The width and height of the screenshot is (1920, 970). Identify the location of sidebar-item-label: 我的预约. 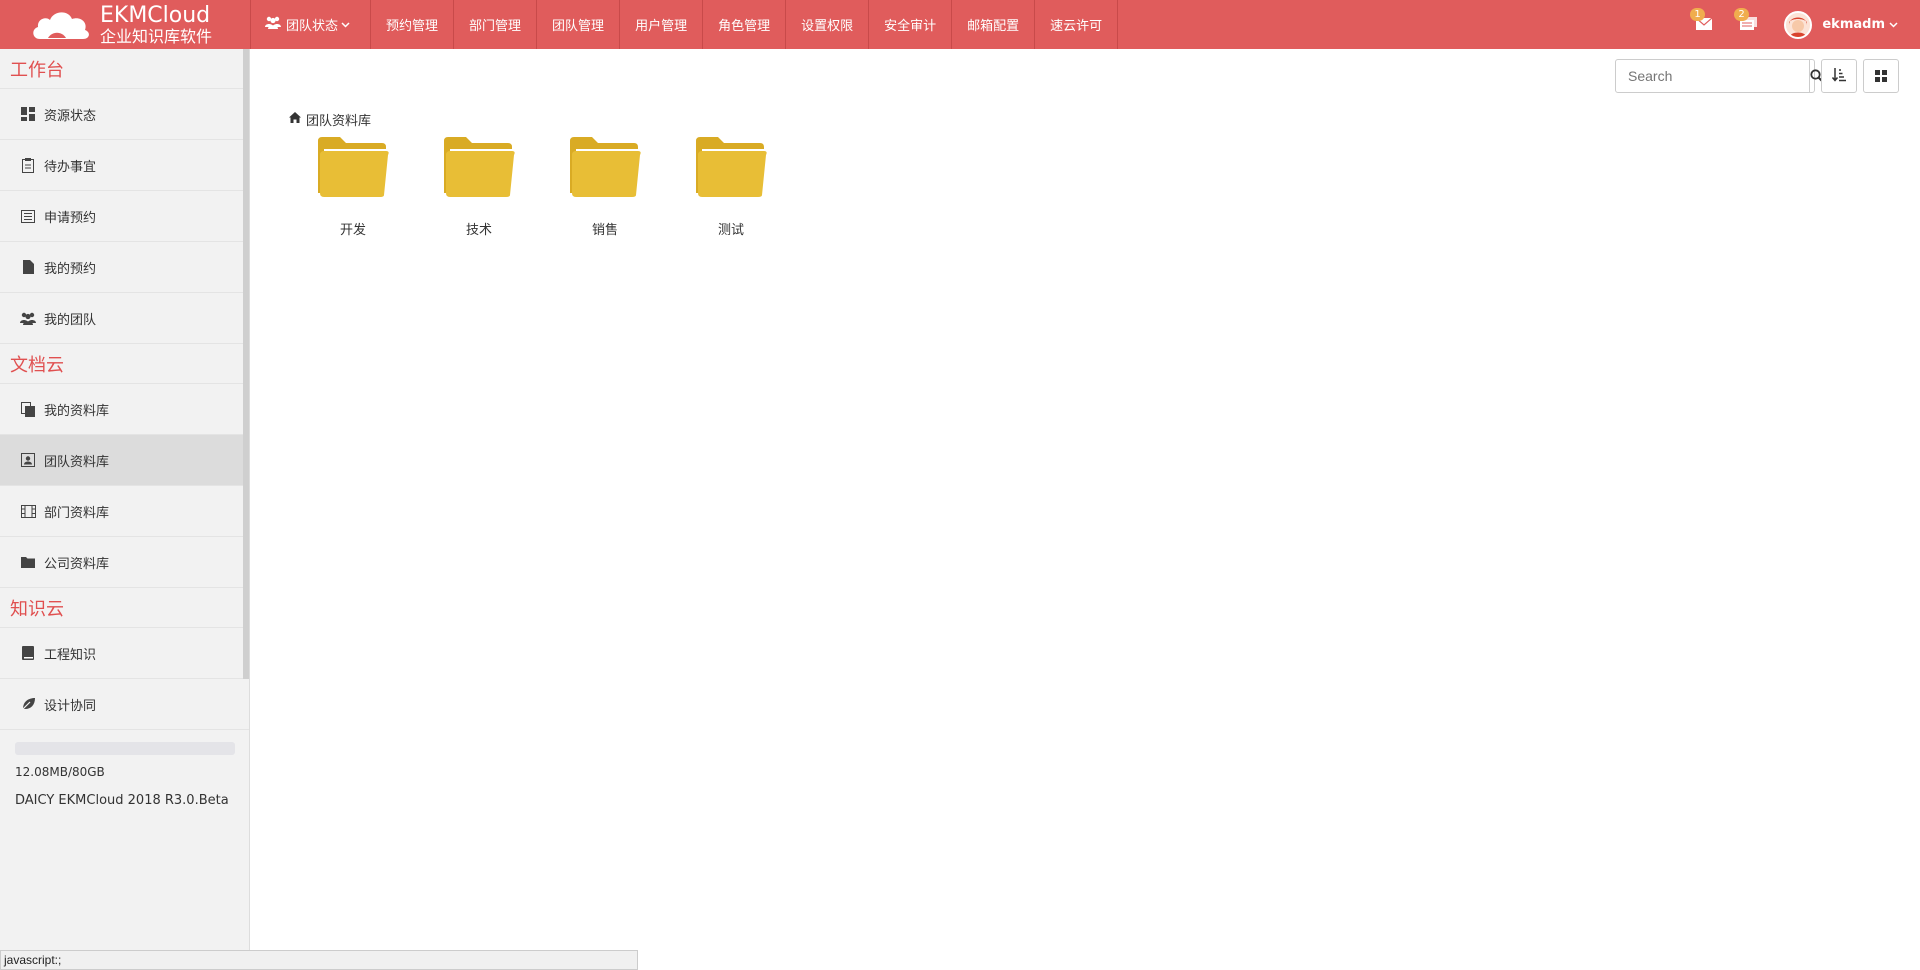
(70, 269).